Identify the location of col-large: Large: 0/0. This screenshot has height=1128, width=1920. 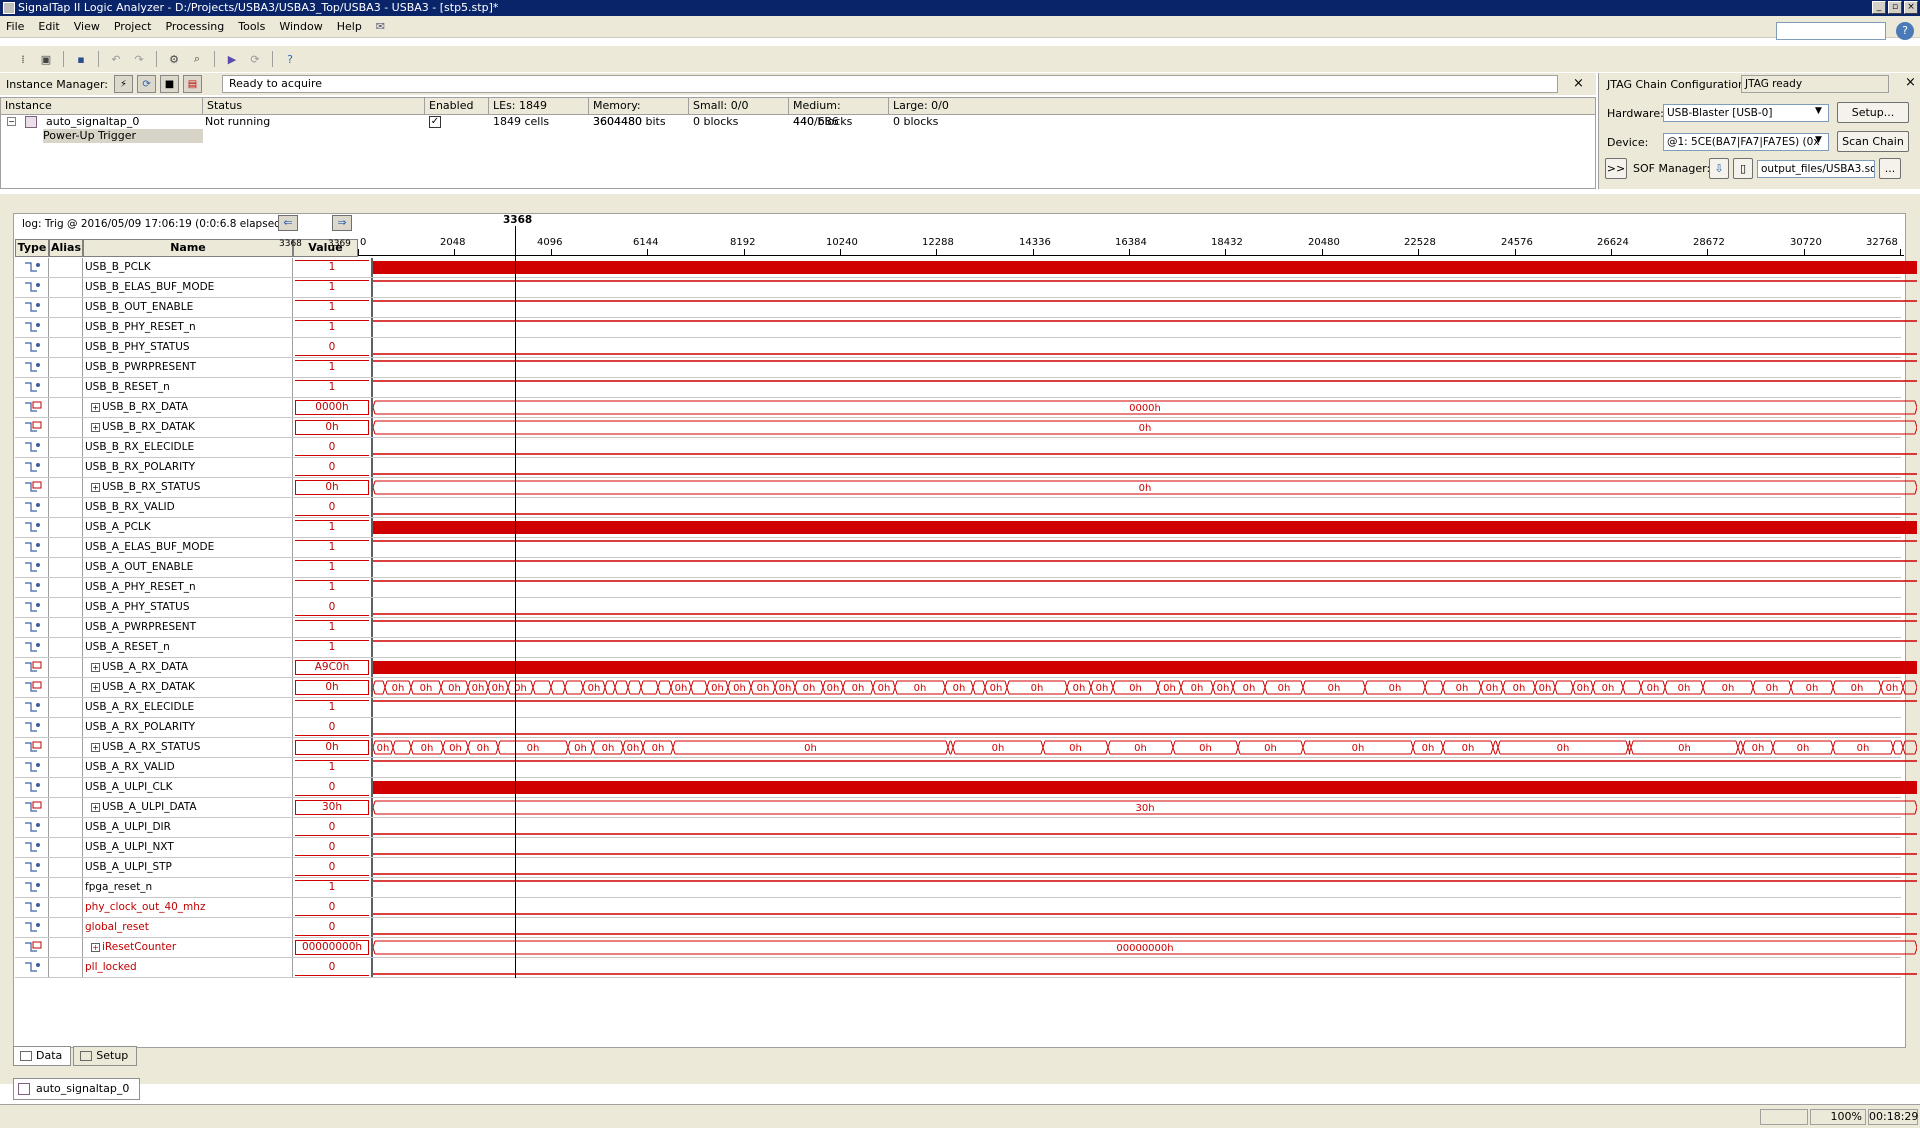
(1242, 106).